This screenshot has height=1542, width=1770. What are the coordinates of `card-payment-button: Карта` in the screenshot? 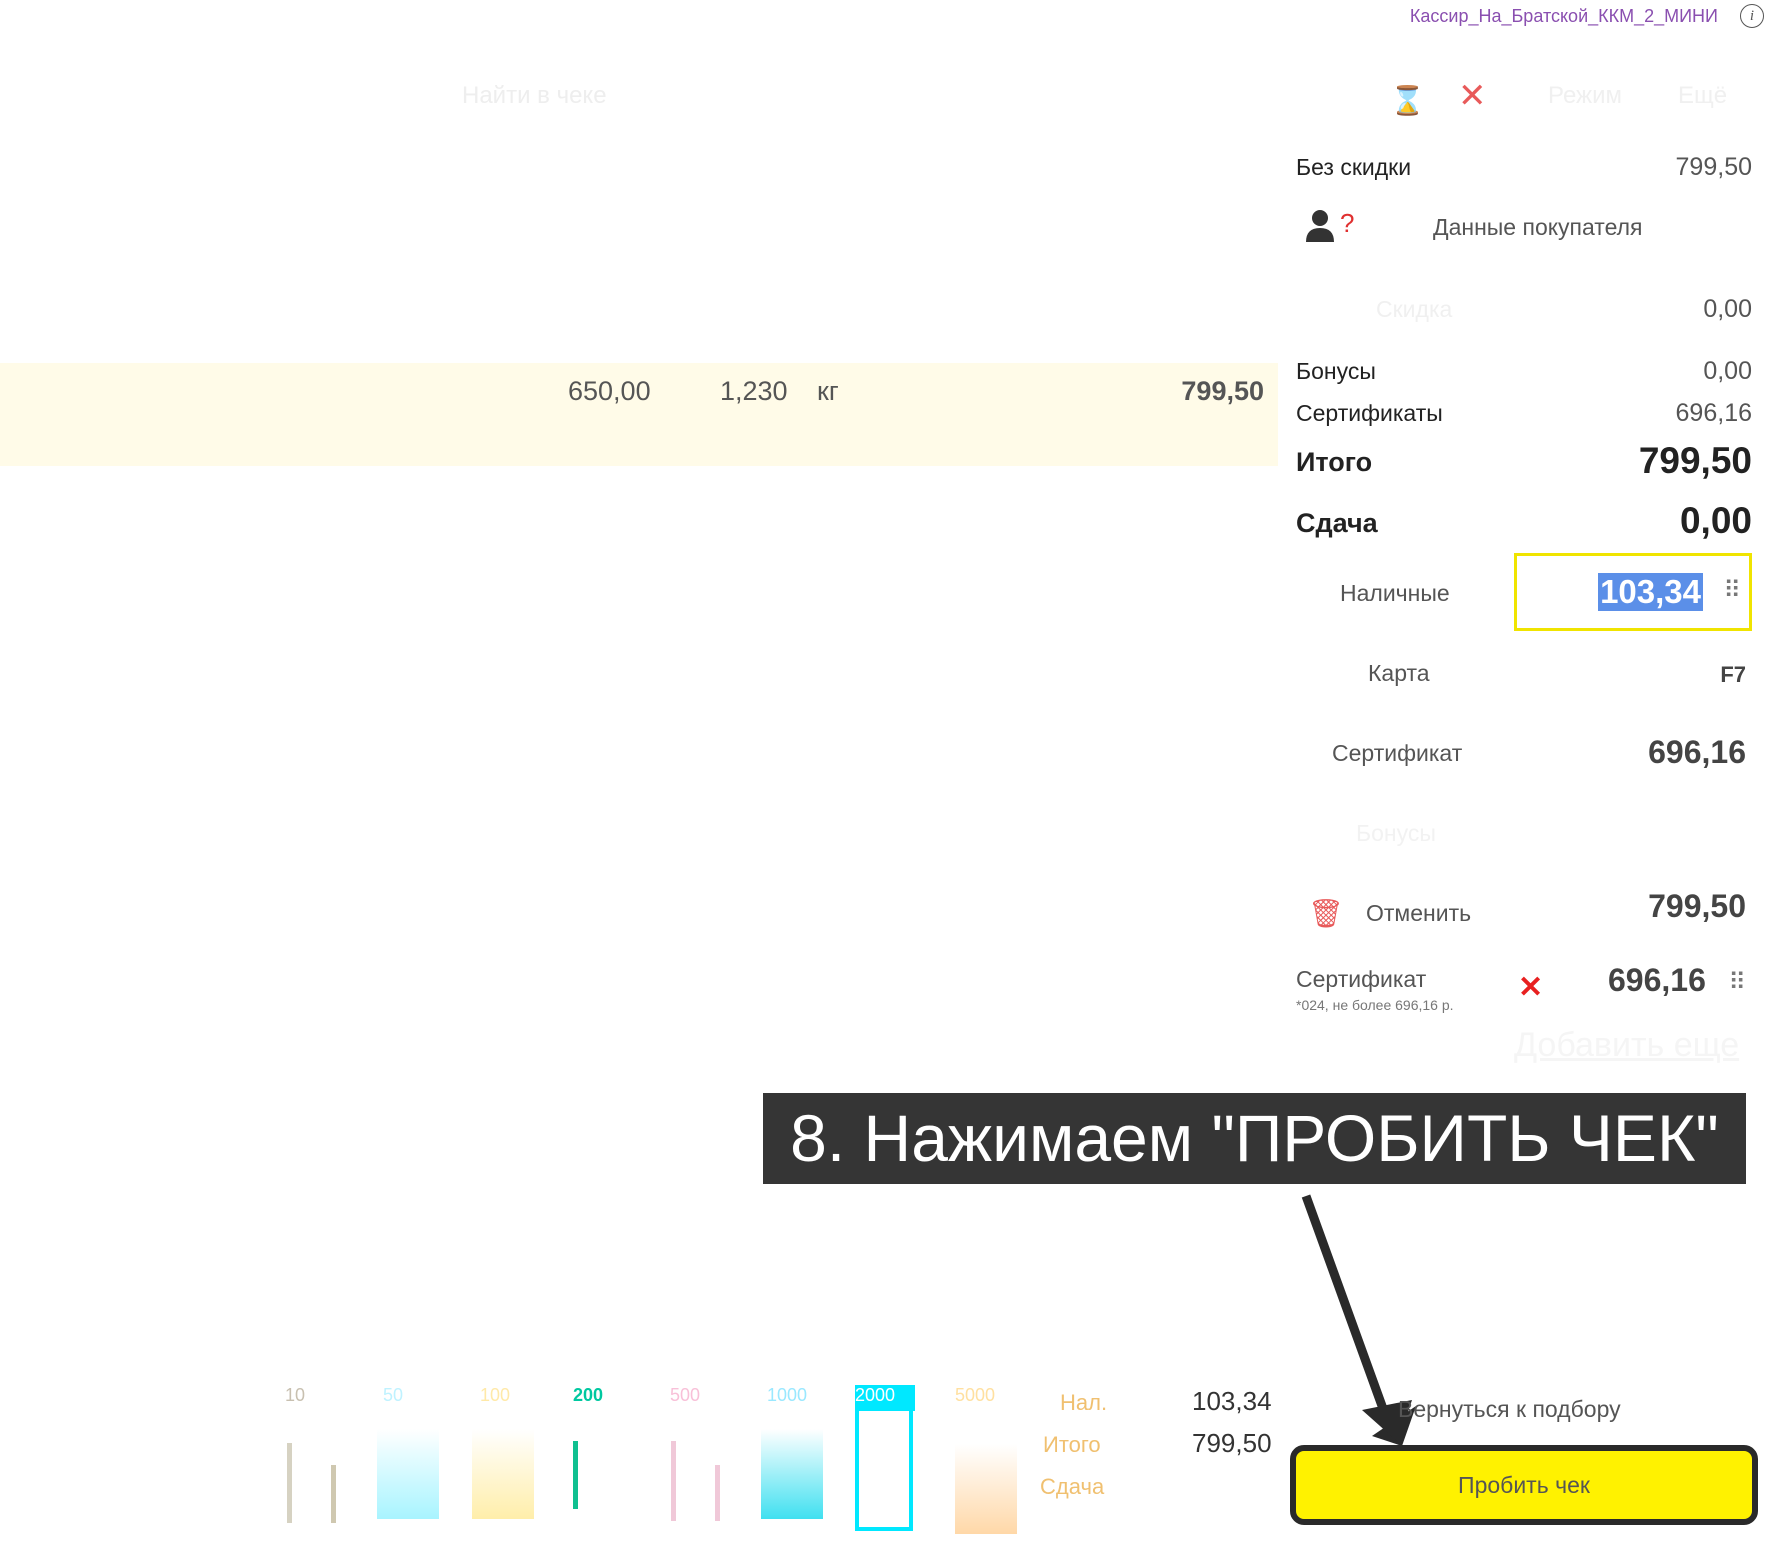 It's located at (1399, 673).